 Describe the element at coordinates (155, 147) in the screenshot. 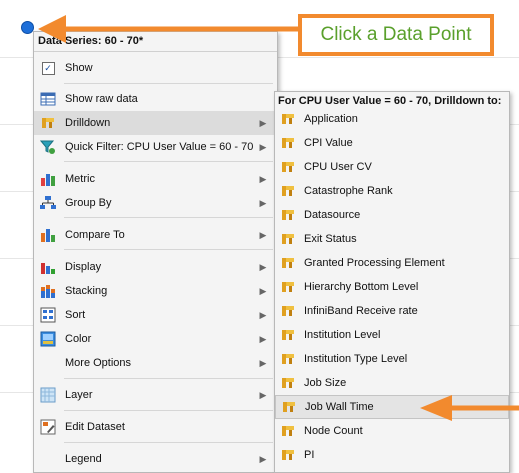

I see `menu-item-quick-filter: Quick Filter: CPU User Value = 60 - 70 ▶` at that location.